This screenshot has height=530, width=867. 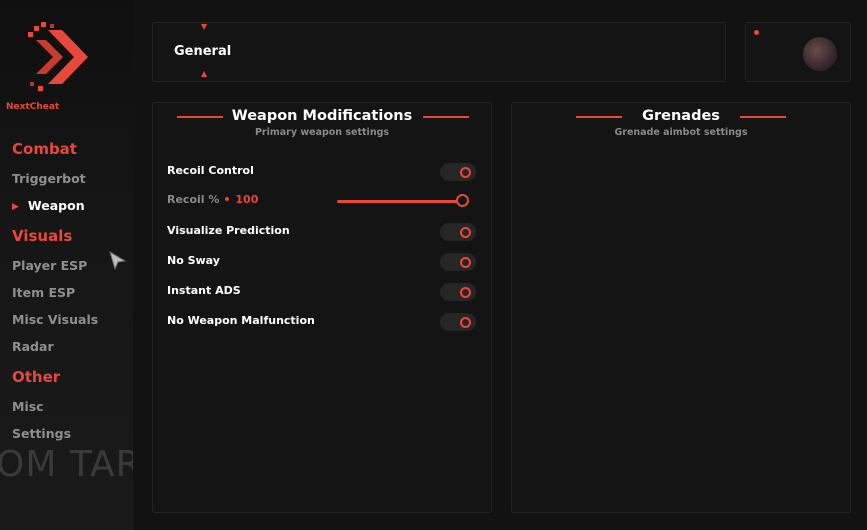 I want to click on profile-box, so click(x=798, y=52).